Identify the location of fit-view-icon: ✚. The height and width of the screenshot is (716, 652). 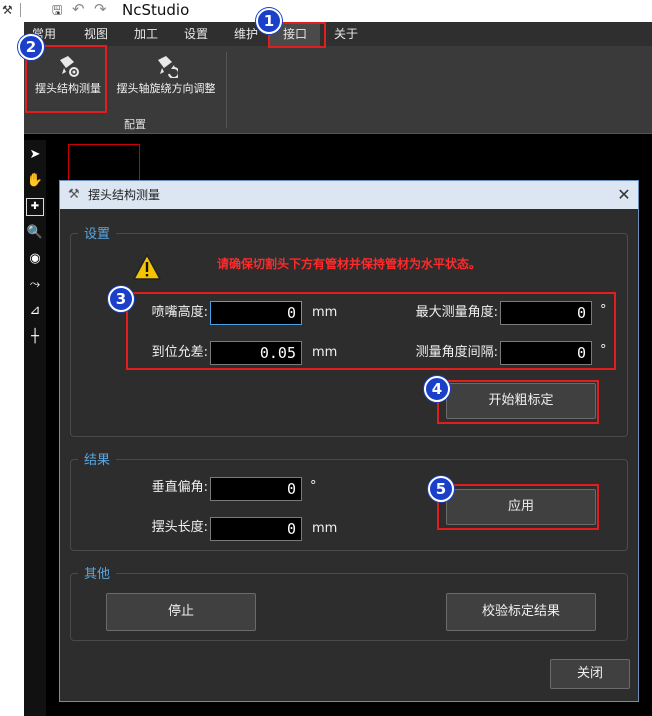
(35, 207).